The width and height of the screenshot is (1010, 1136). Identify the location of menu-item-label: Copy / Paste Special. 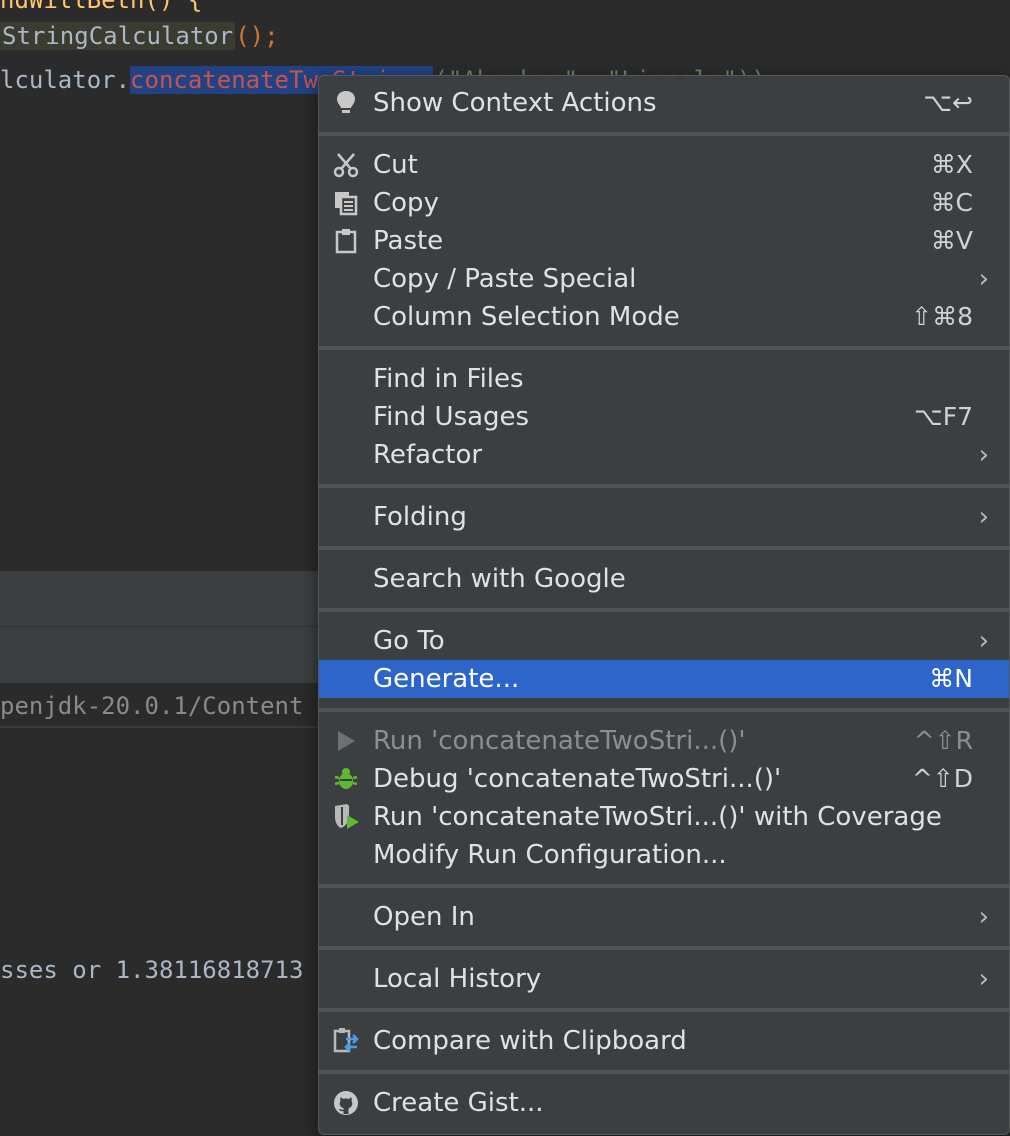
(505, 279).